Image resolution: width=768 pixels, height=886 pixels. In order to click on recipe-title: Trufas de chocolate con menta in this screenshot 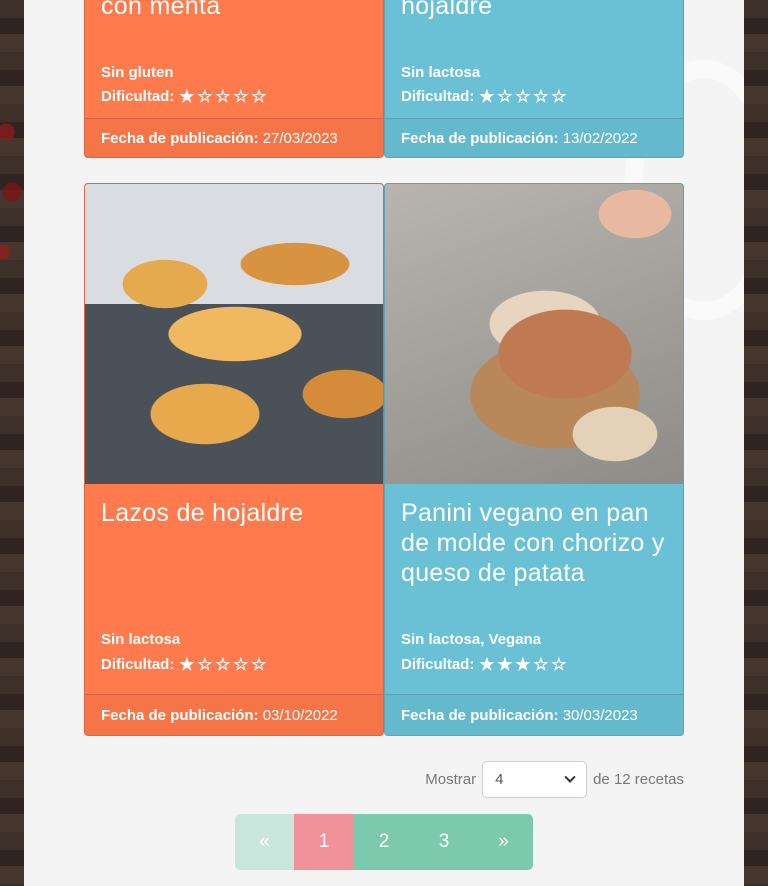, I will do `click(234, 10)`.